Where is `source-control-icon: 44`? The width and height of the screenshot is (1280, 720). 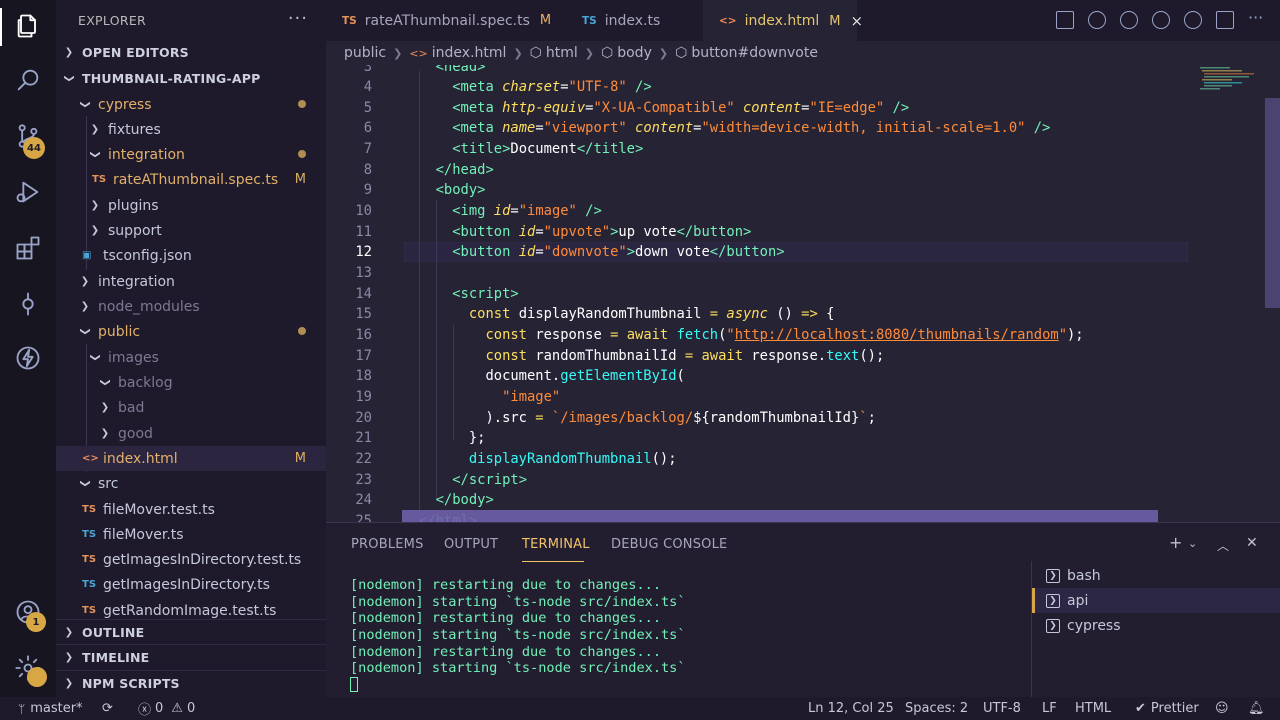
source-control-icon: 44 is located at coordinates (28, 138).